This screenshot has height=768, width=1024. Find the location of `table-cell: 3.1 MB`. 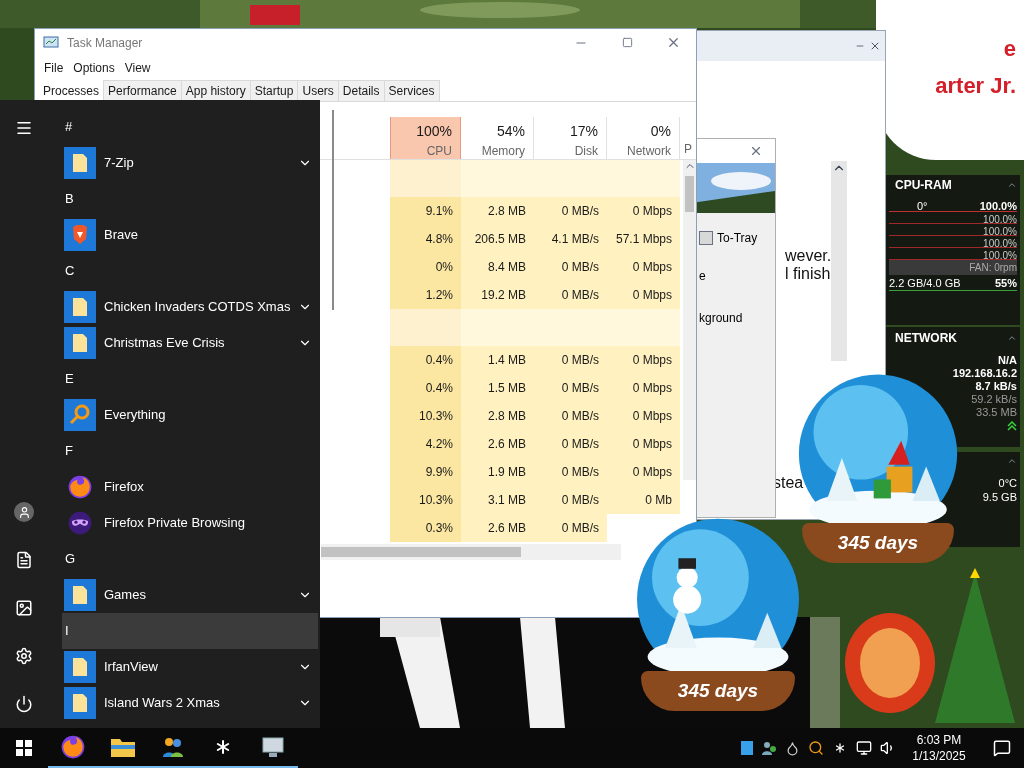

table-cell: 3.1 MB is located at coordinates (497, 500).